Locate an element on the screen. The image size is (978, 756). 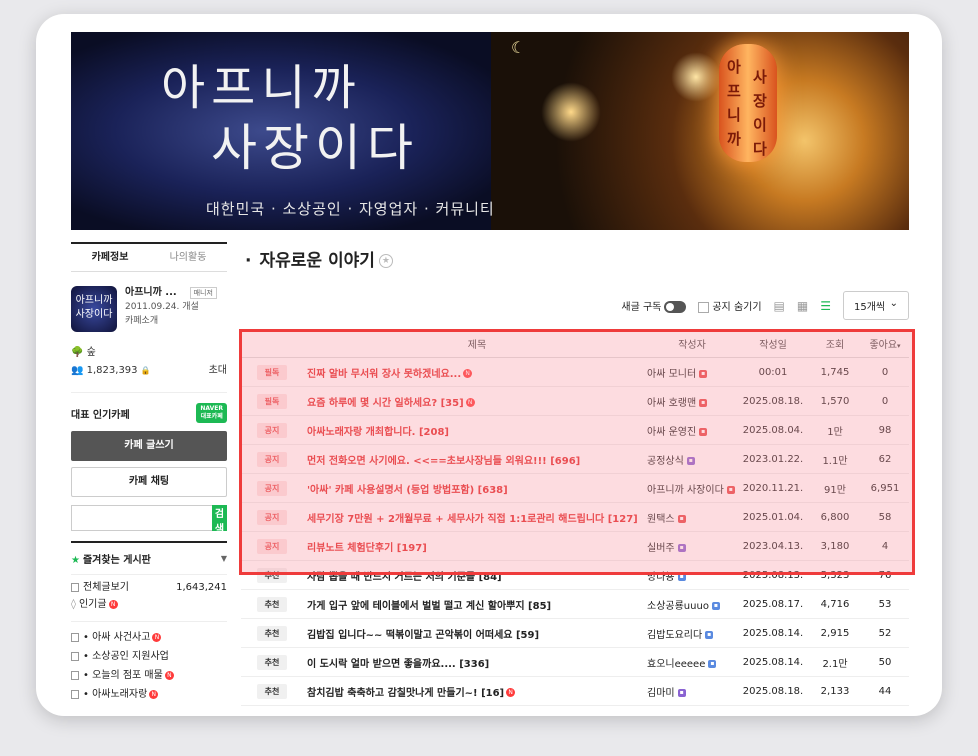
naver-badge-line1: NAVER is located at coordinates (211, 408).